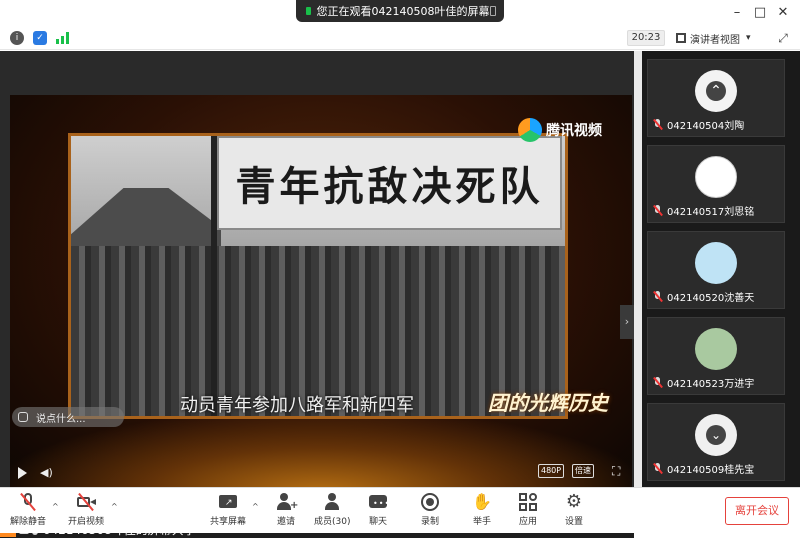  I want to click on share-screen-icon: ↗, so click(228, 502).